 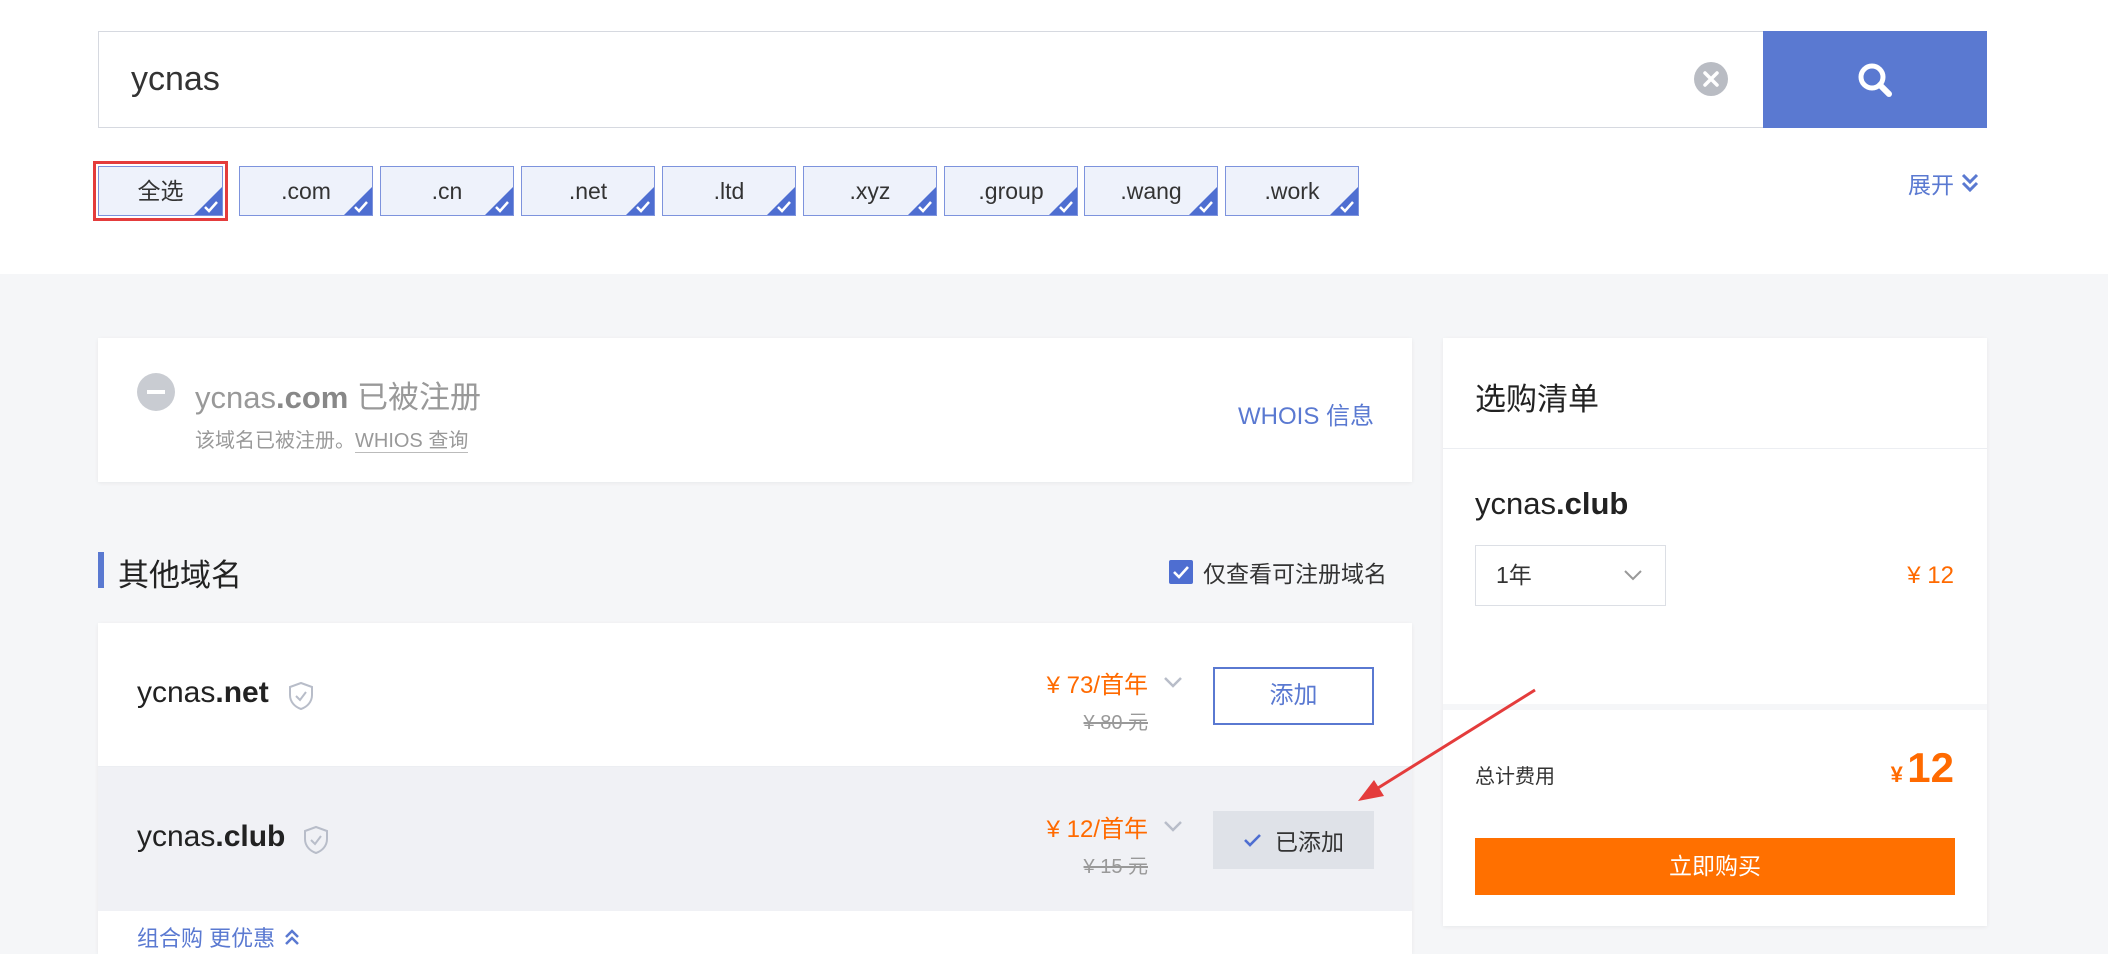 I want to click on tld-filter-group: .group, so click(x=1011, y=191).